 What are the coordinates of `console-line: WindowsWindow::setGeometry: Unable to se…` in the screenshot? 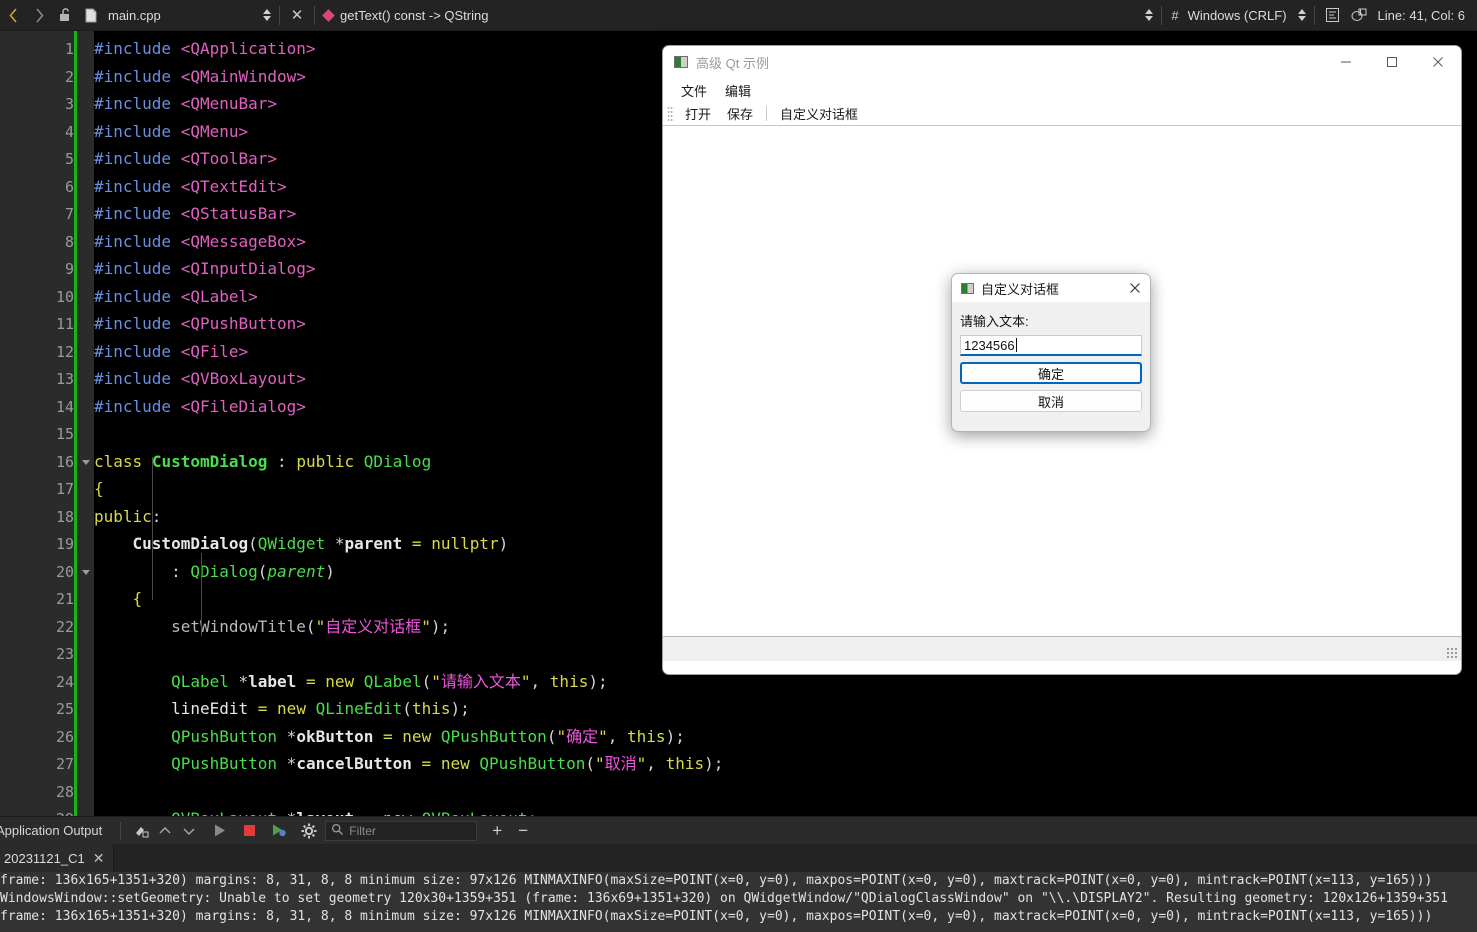 It's located at (724, 898).